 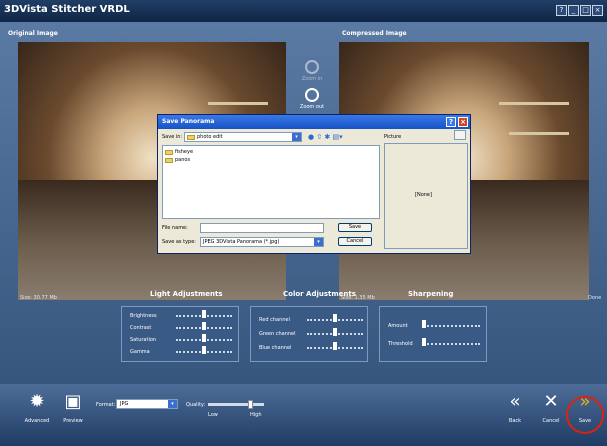 What do you see at coordinates (179, 242) in the screenshot?
I see `save-as-type-label: Save as type:` at bounding box center [179, 242].